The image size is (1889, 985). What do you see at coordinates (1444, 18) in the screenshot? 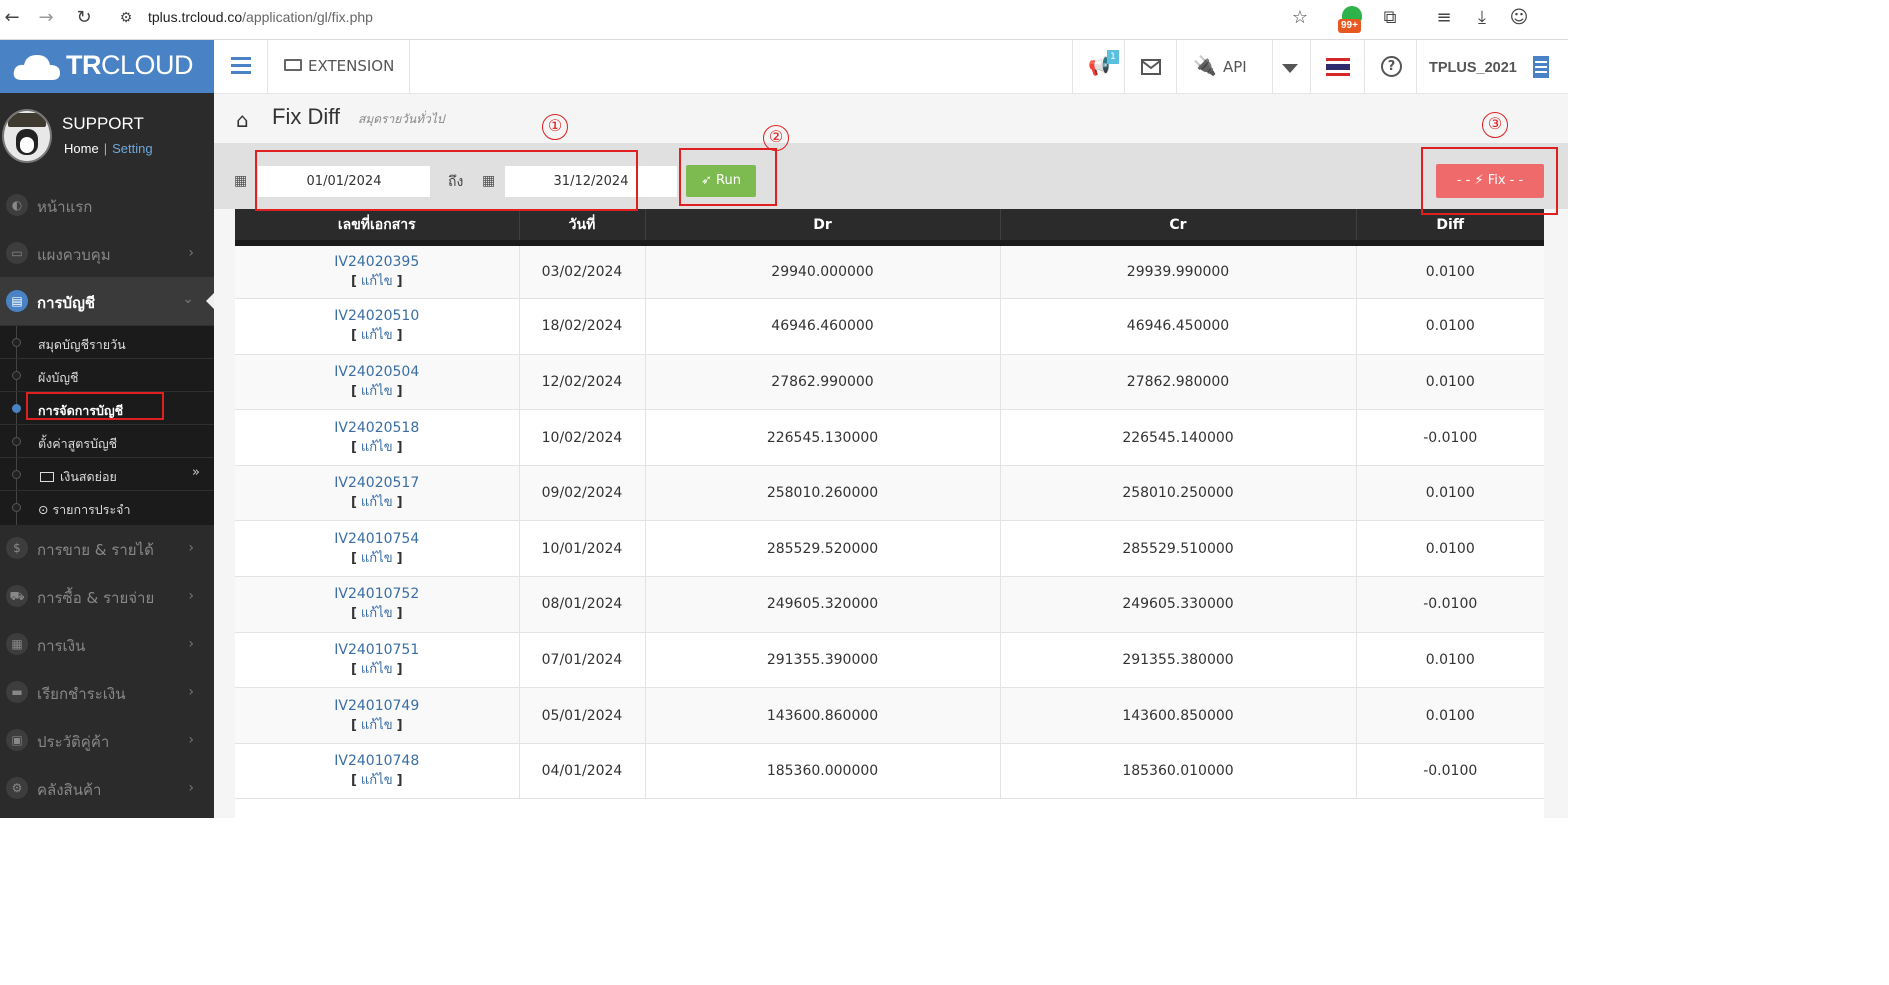
I see `media-queue-icon: ≡` at bounding box center [1444, 18].